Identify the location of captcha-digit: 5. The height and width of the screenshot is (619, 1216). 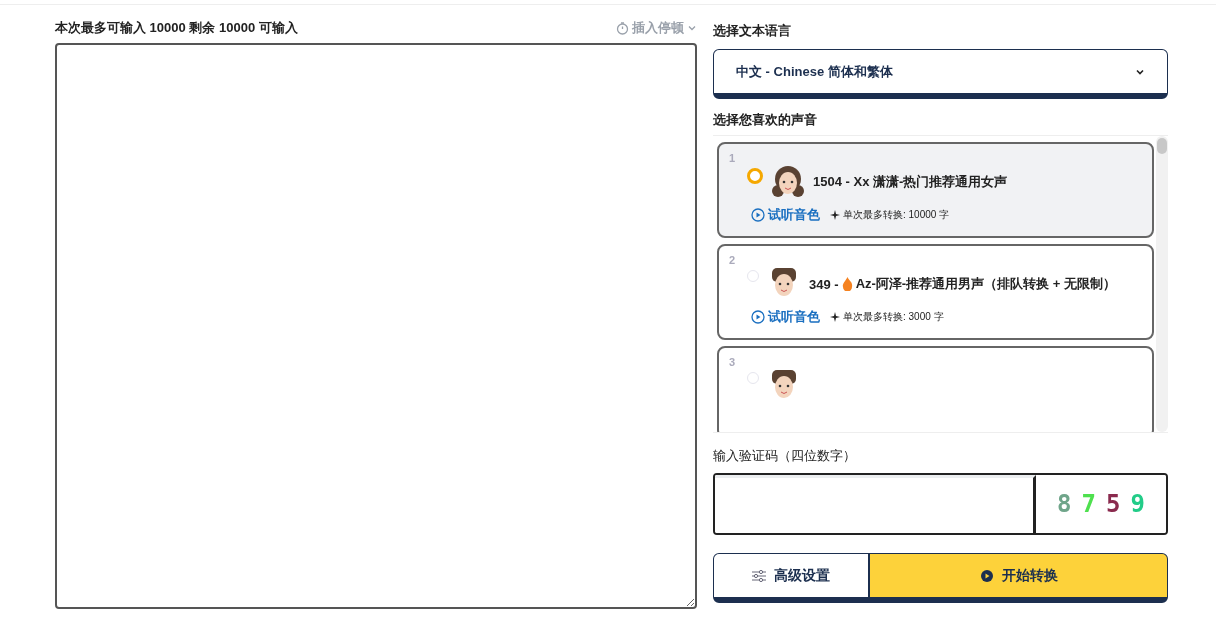
(1113, 504).